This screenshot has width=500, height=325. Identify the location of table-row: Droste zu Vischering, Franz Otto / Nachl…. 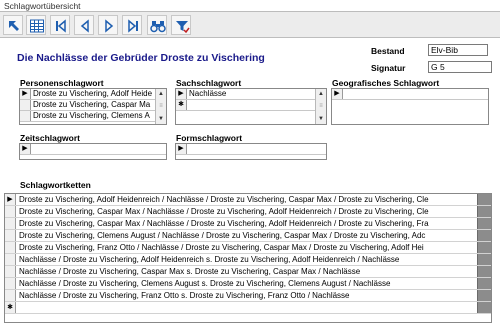
(248, 248).